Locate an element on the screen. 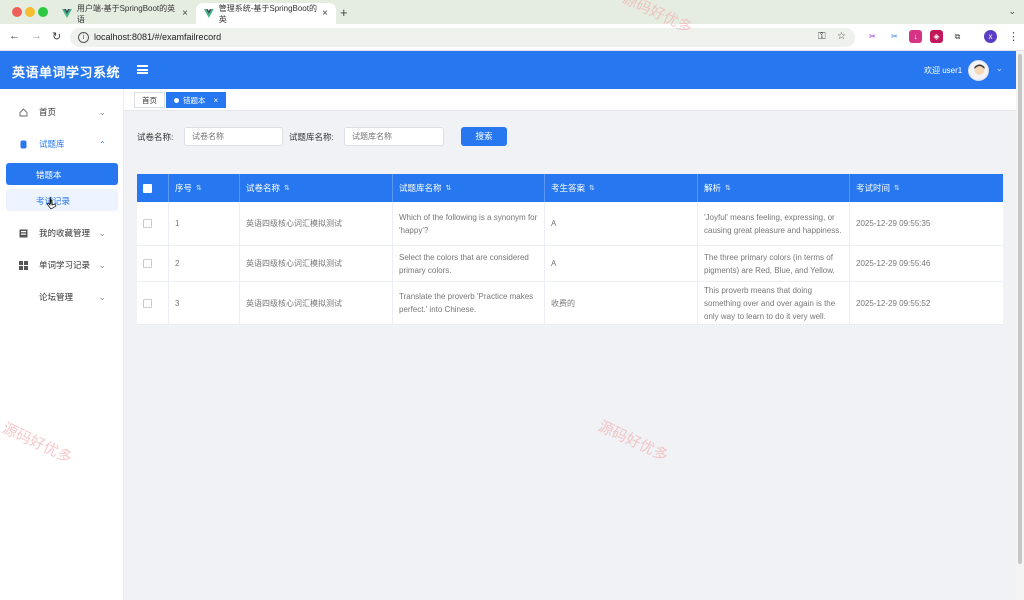  column-header-label: 考生答案 is located at coordinates (568, 188).